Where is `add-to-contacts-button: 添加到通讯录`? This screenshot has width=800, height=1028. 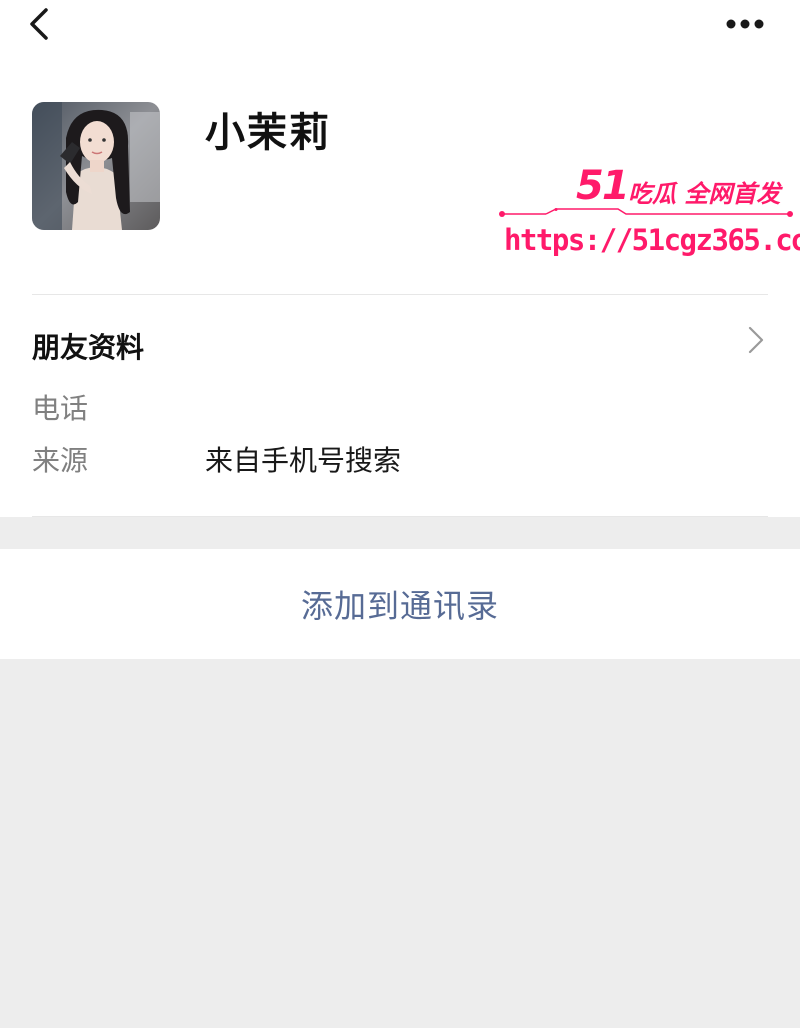 add-to-contacts-button: 添加到通讯录 is located at coordinates (400, 604).